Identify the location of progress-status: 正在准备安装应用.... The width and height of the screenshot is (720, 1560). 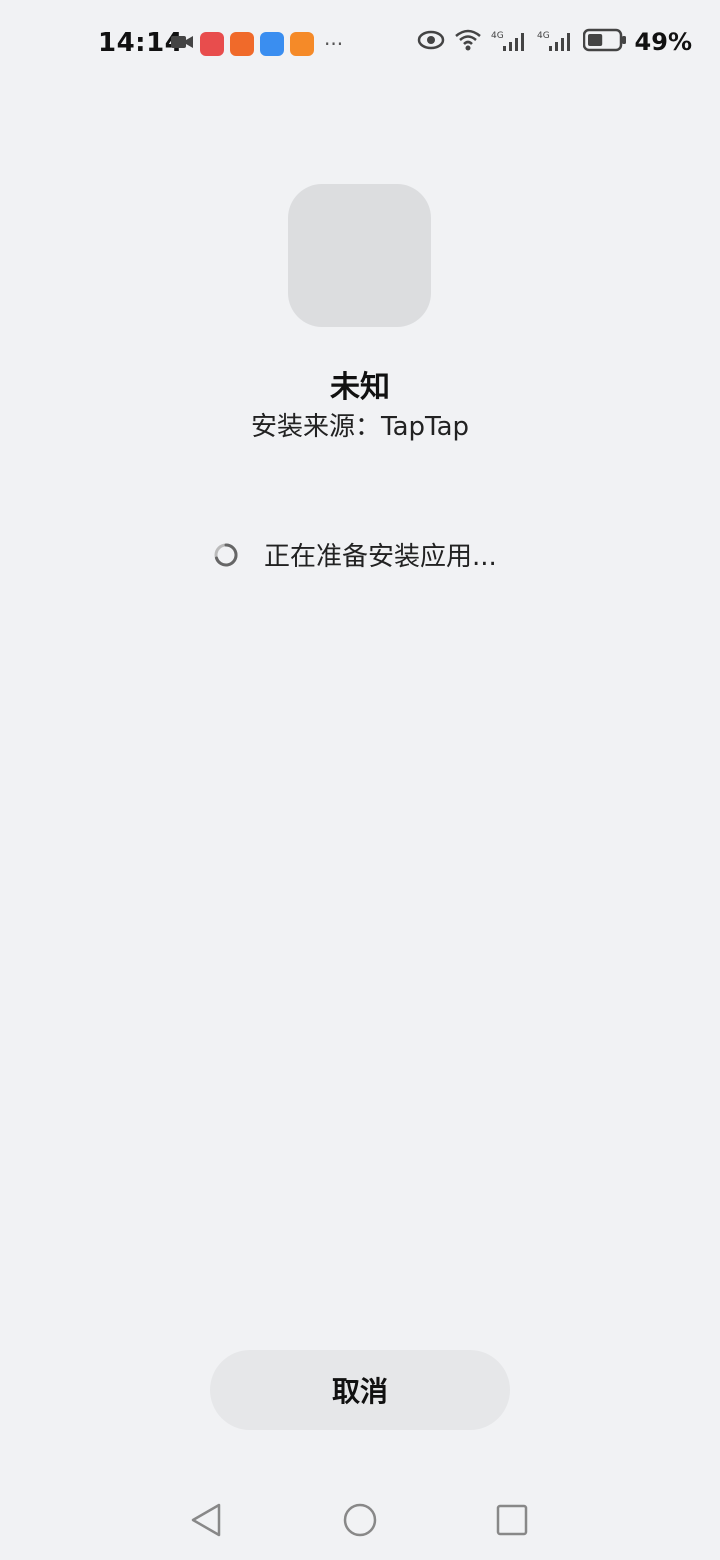
(354, 554).